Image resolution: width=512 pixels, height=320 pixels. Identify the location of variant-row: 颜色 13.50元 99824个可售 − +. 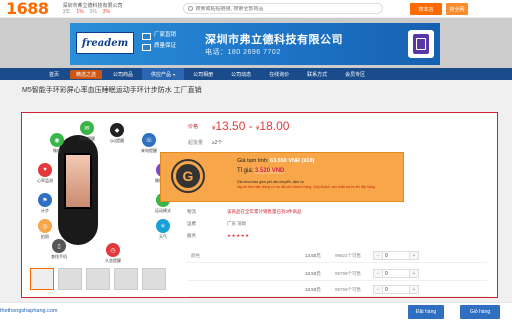
(337, 256).